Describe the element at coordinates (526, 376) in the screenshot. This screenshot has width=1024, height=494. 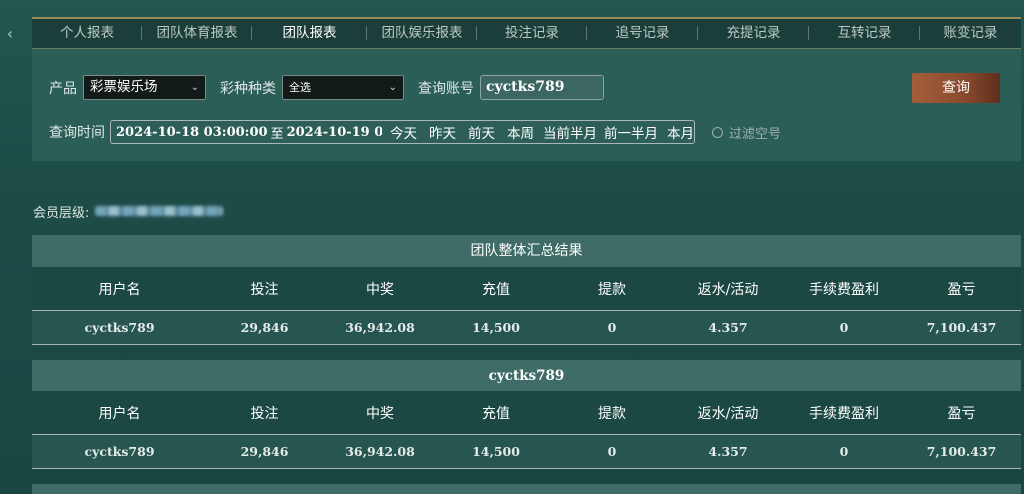
I see `detail-section-title: cyctks789` at that location.